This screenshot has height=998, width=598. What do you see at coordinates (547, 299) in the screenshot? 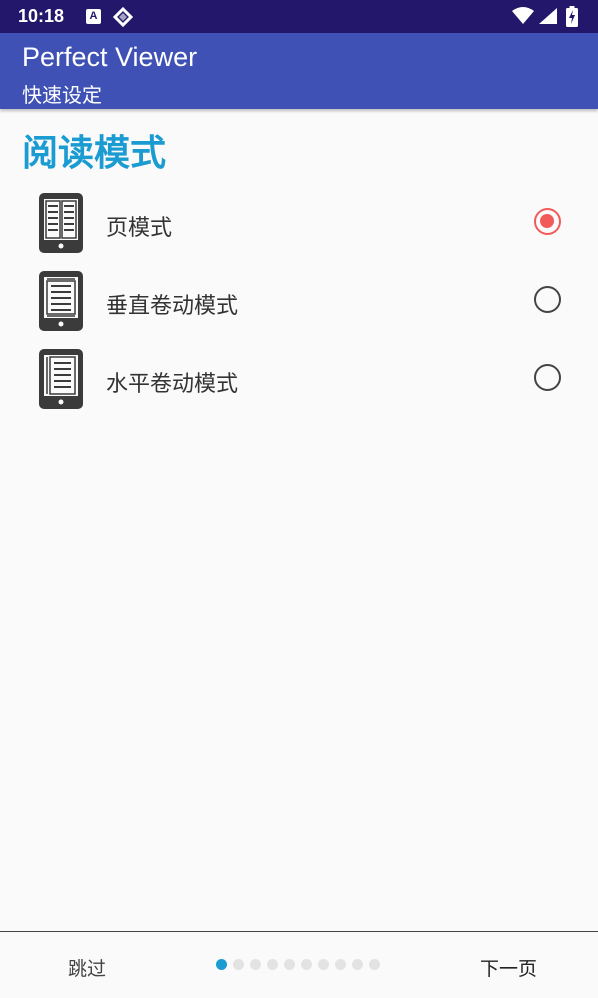
I see `radio-vertical-scroll-mode` at bounding box center [547, 299].